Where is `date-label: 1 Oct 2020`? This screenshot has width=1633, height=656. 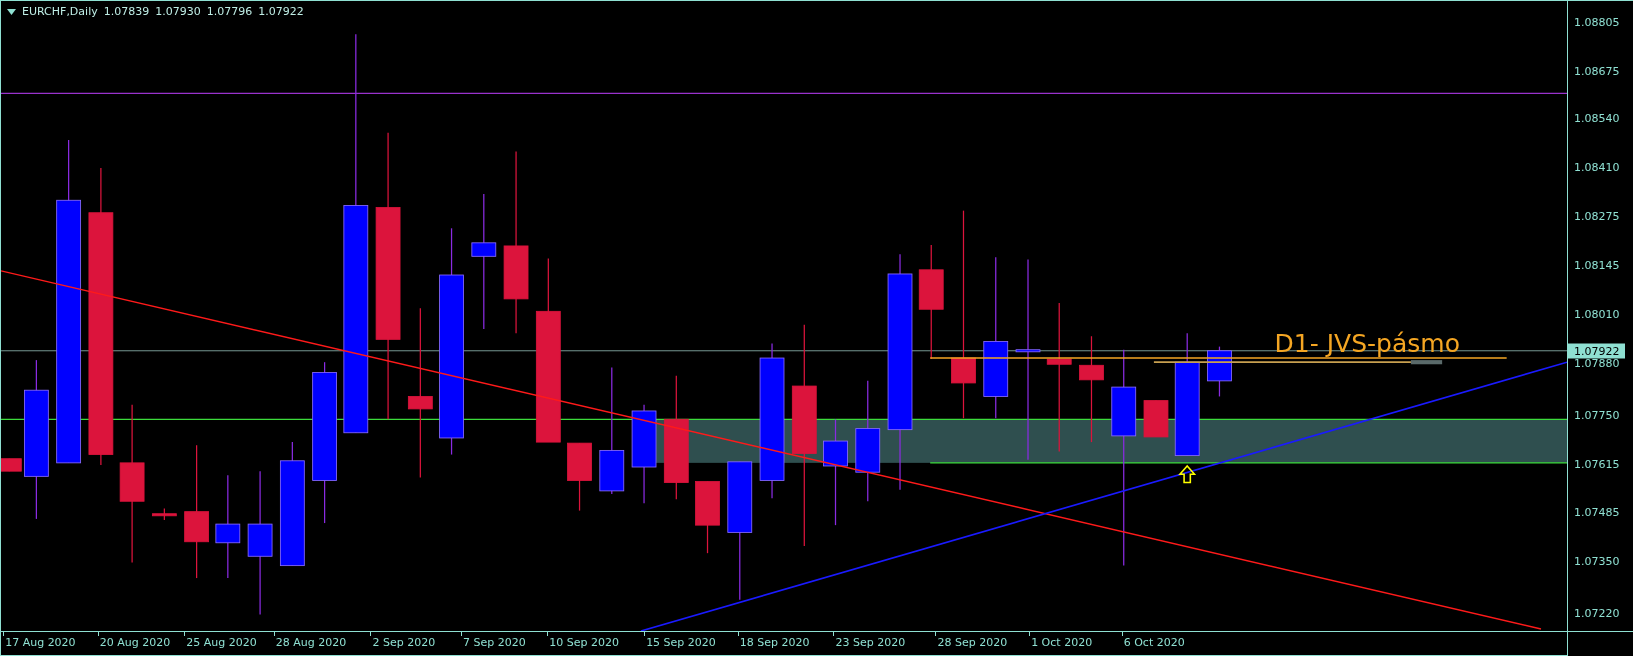
date-label: 1 Oct 2020 is located at coordinates (1062, 642).